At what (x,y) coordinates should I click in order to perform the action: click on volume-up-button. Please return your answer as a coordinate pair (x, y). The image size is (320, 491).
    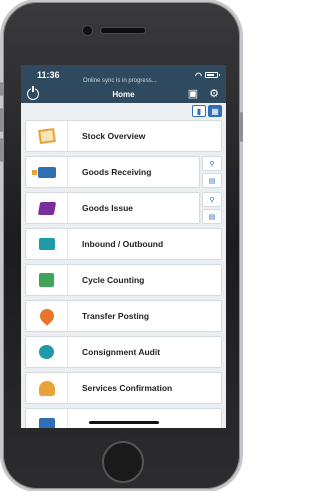
    Looking at the image, I should click on (1, 120).